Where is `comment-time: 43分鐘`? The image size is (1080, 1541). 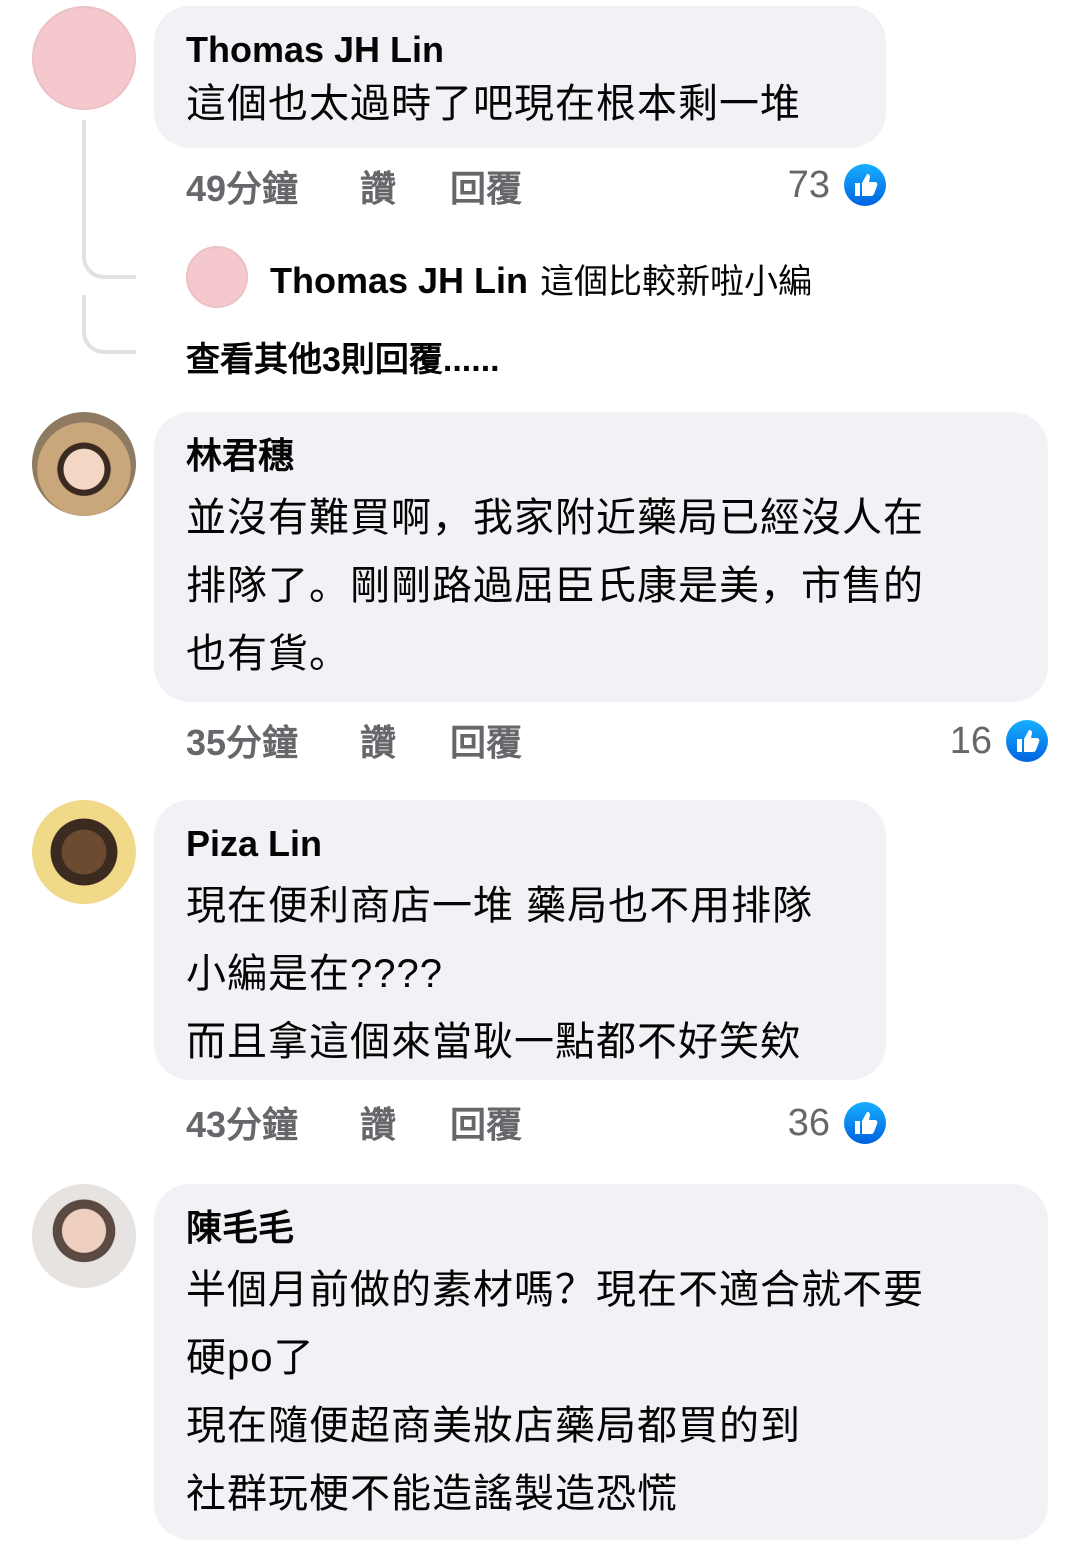
comment-time: 43分鐘 is located at coordinates (242, 1125).